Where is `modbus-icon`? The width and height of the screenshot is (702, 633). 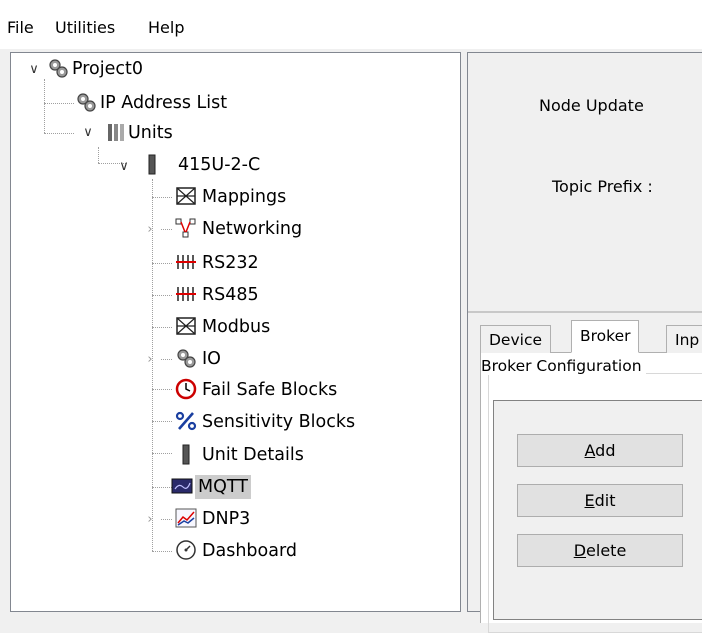 modbus-icon is located at coordinates (186, 326).